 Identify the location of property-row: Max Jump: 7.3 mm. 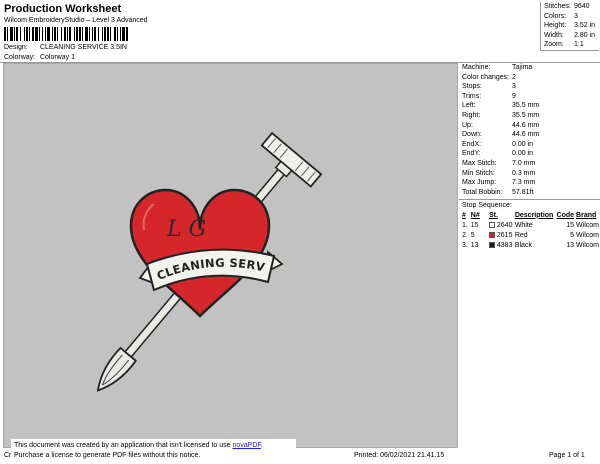
(529, 183).